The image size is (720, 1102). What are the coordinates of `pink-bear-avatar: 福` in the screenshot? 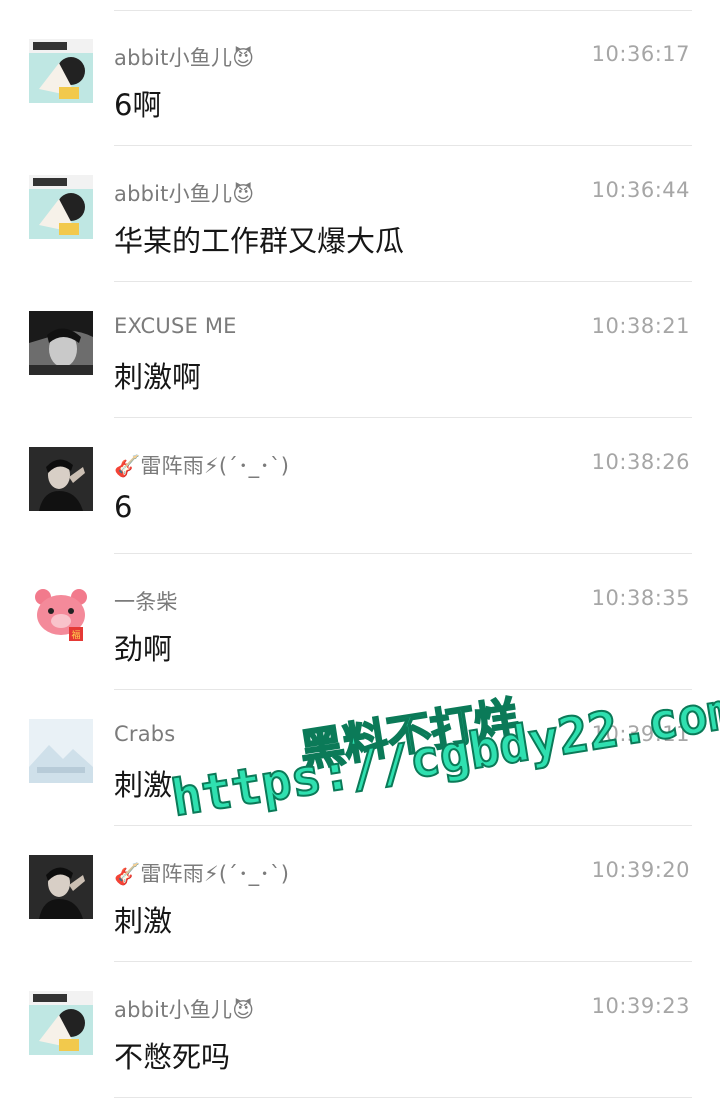 It's located at (61, 615).